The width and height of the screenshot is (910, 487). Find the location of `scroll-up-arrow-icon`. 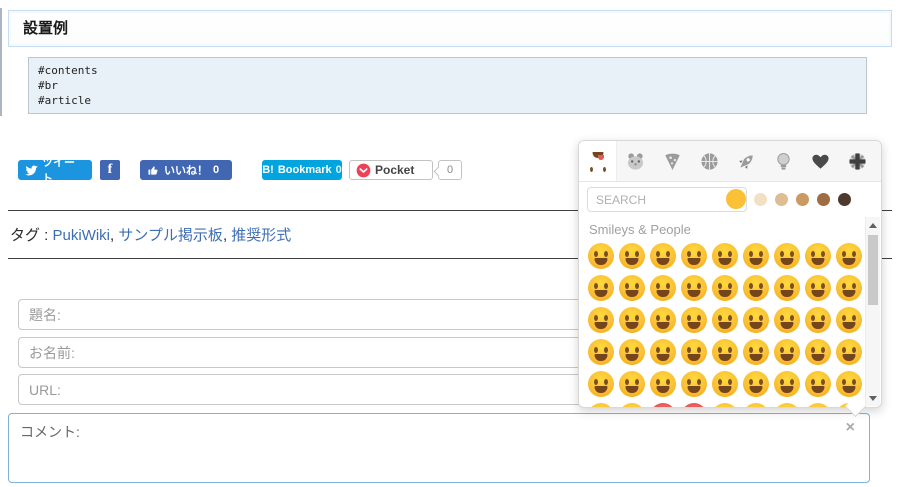

scroll-up-arrow-icon is located at coordinates (873, 225).